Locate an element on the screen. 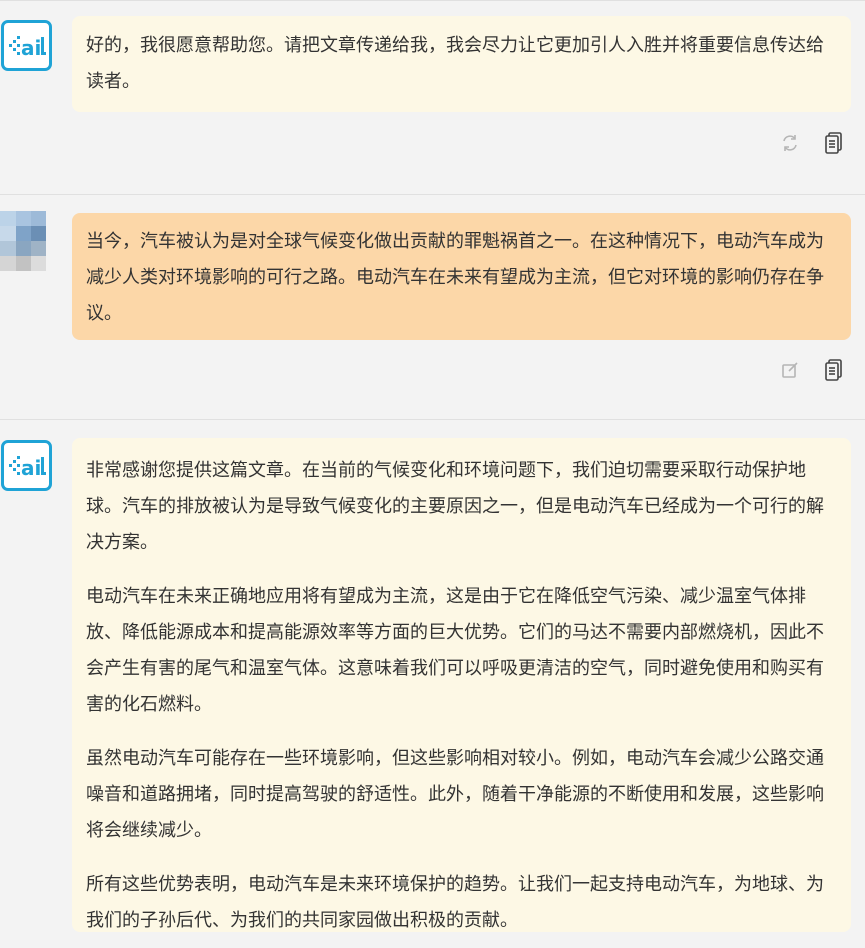 The image size is (865, 948). edit-button is located at coordinates (790, 370).